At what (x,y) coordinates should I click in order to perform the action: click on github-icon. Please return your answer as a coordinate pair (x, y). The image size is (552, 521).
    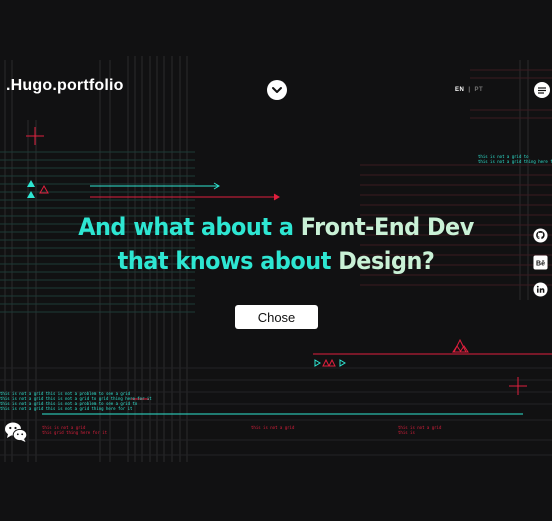
    Looking at the image, I should click on (540, 235).